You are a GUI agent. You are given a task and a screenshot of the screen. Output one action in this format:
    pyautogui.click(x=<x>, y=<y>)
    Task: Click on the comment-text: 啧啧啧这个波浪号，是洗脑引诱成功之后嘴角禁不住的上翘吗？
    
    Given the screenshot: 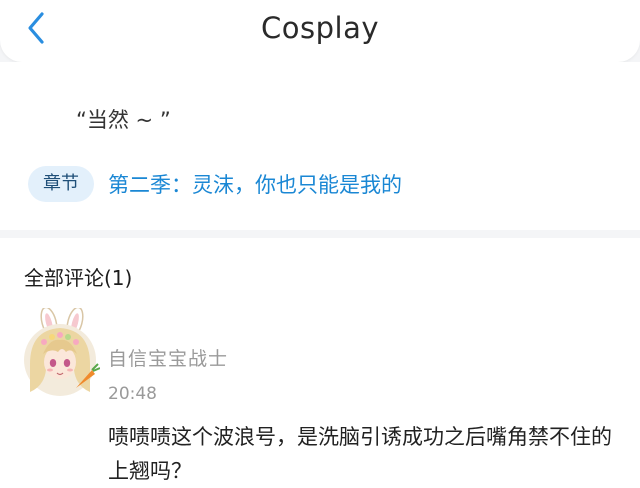 What is the action you would take?
    pyautogui.click(x=360, y=454)
    